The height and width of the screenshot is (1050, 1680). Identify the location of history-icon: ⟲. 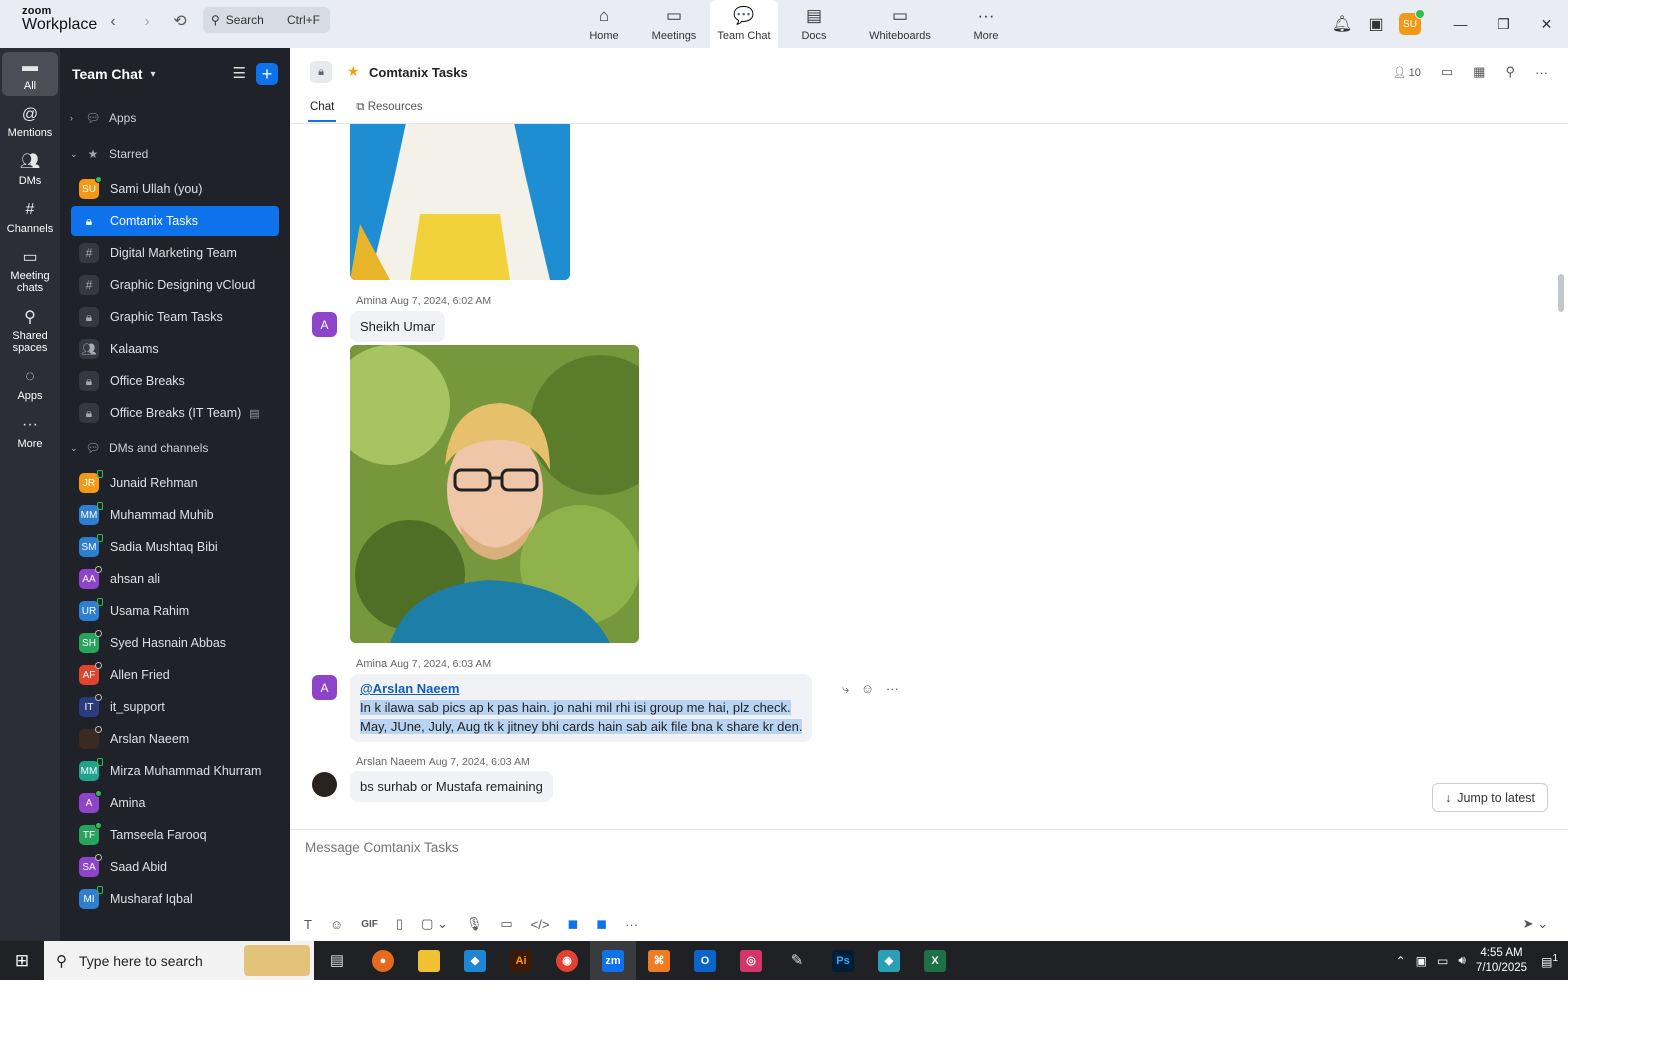
(180, 22).